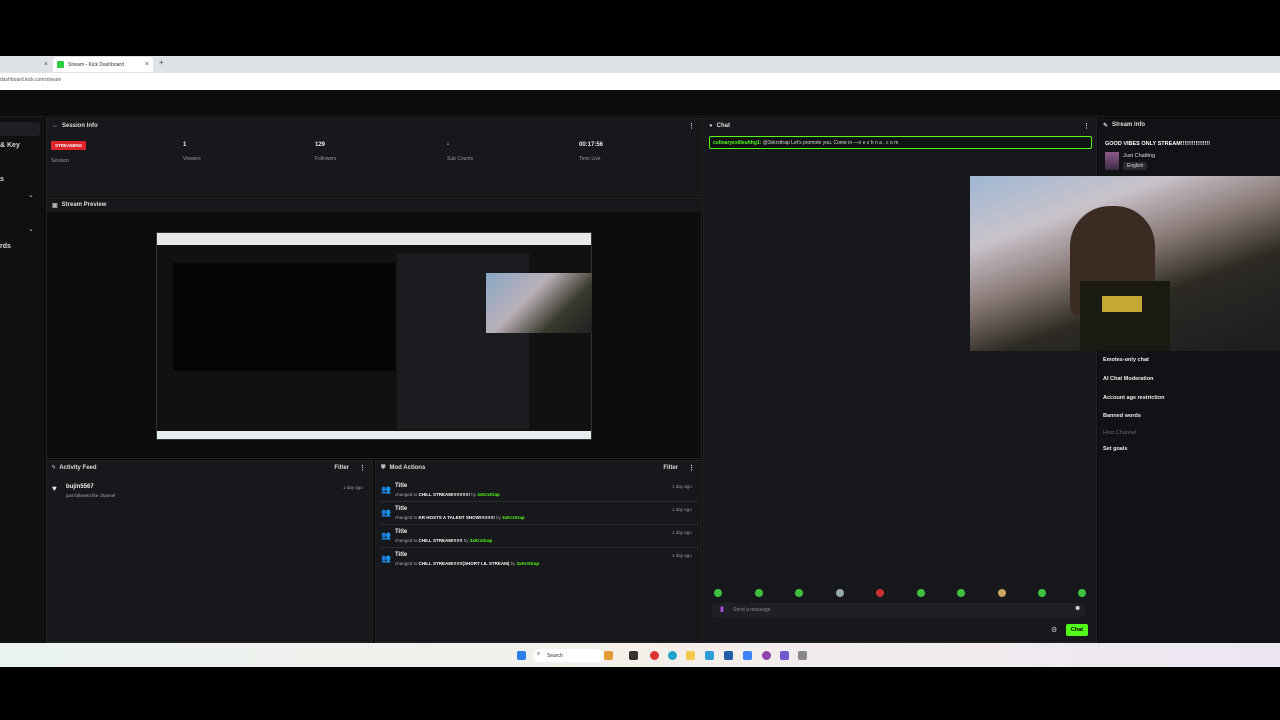  What do you see at coordinates (1125, 263) in the screenshot?
I see `webcam-feed` at bounding box center [1125, 263].